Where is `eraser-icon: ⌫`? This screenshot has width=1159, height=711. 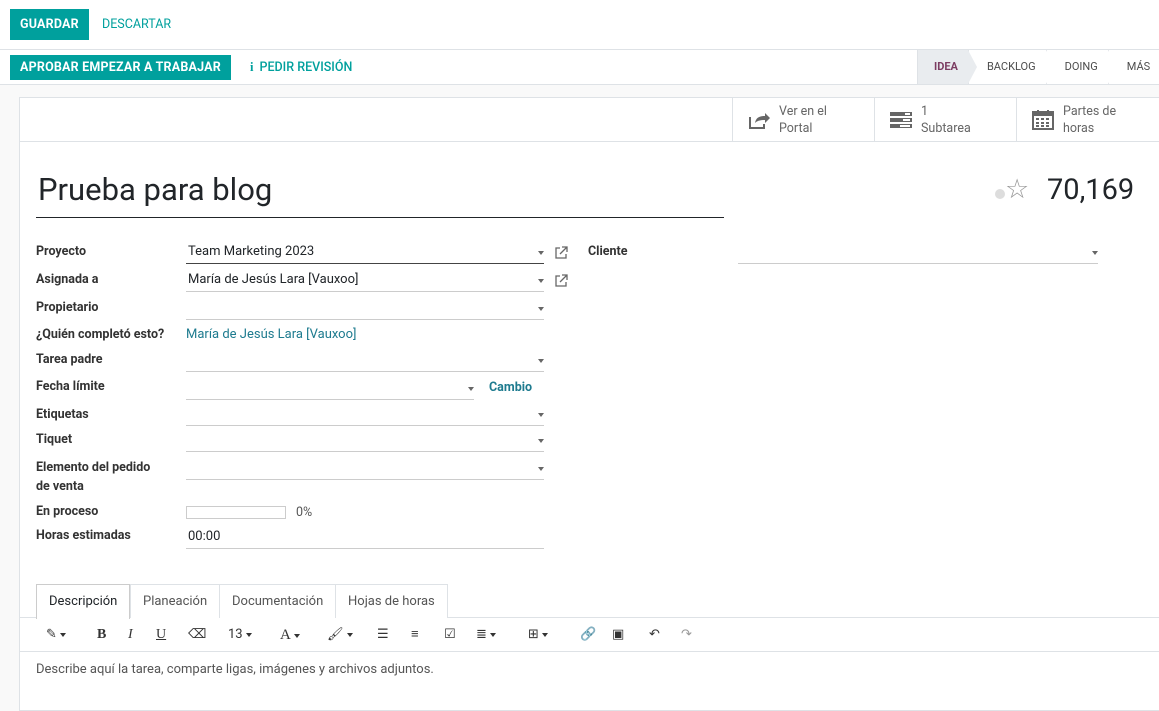 eraser-icon: ⌫ is located at coordinates (197, 635).